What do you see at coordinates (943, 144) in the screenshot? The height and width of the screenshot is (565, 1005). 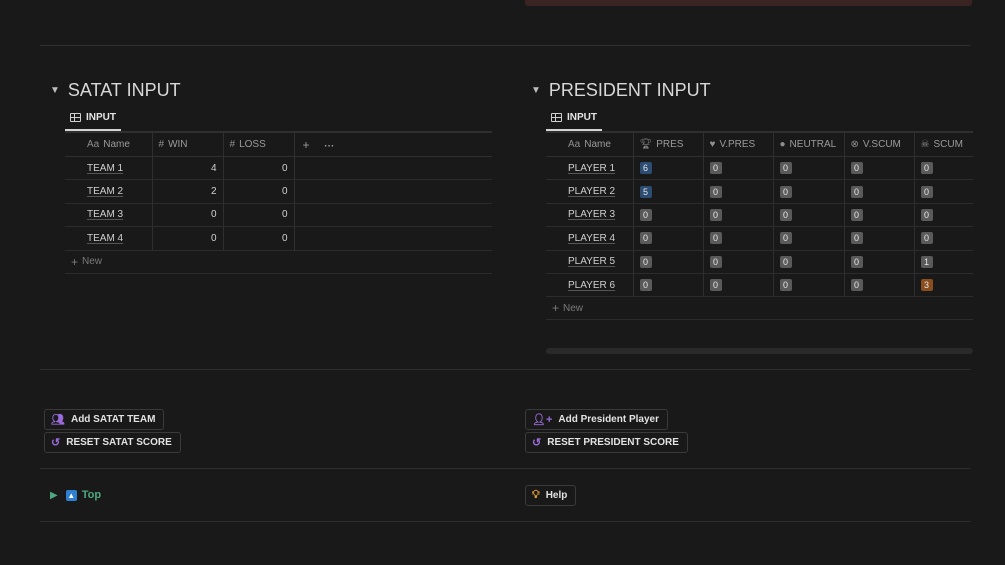 I see `column-header-scum: ☠ SCUM` at bounding box center [943, 144].